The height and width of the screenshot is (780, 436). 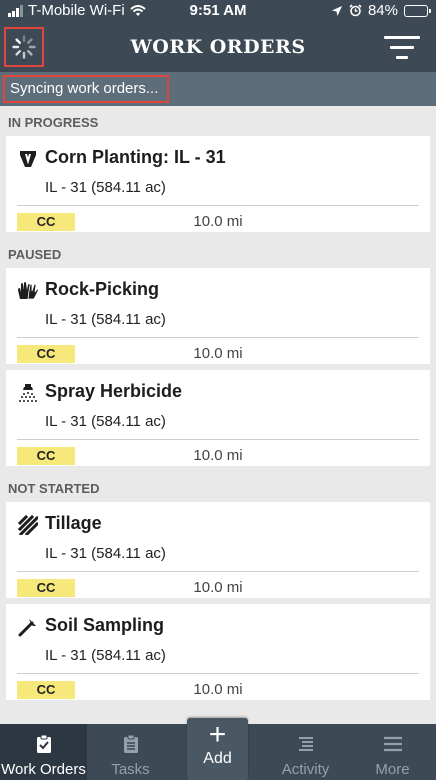 I want to click on work-order-title: Soil Sampling, so click(x=105, y=625).